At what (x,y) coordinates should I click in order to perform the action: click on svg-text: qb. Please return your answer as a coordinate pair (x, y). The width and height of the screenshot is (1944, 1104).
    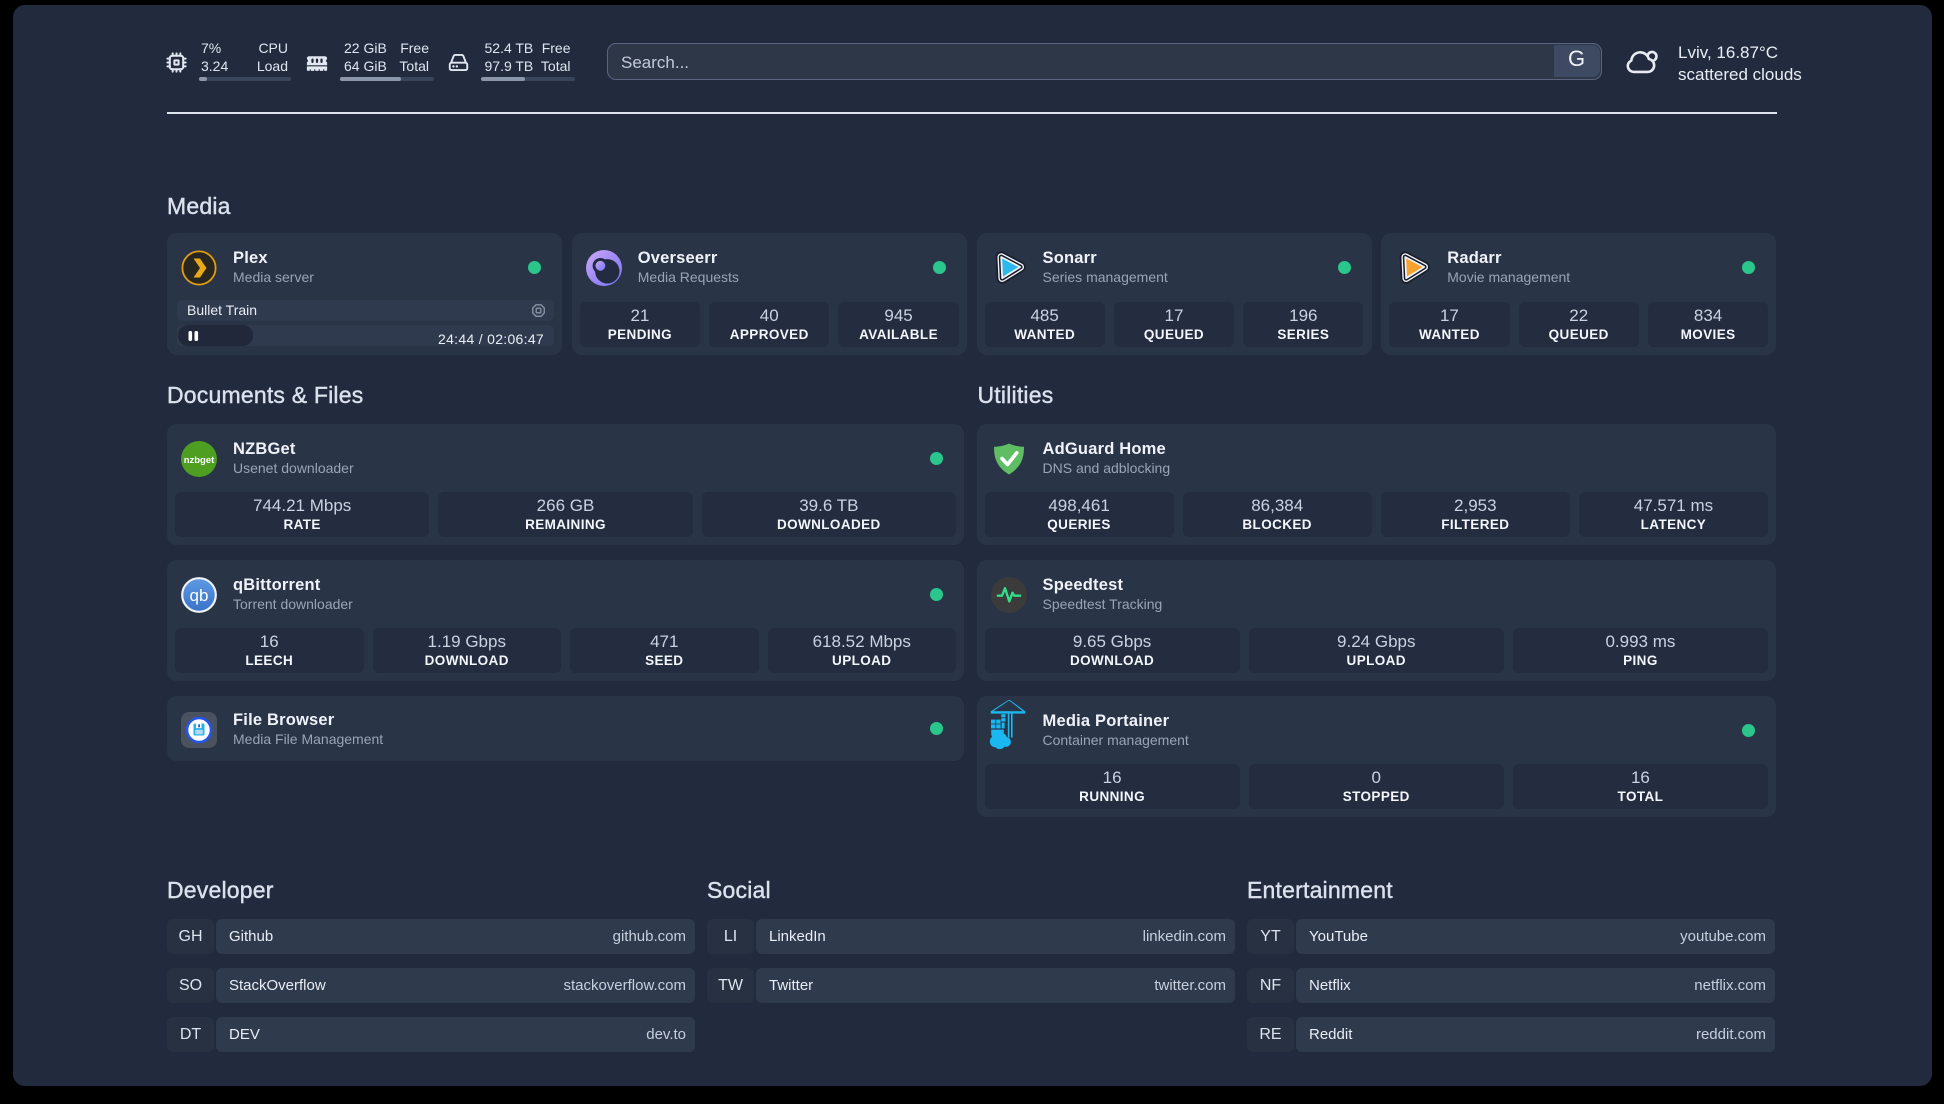
    Looking at the image, I should click on (199, 595).